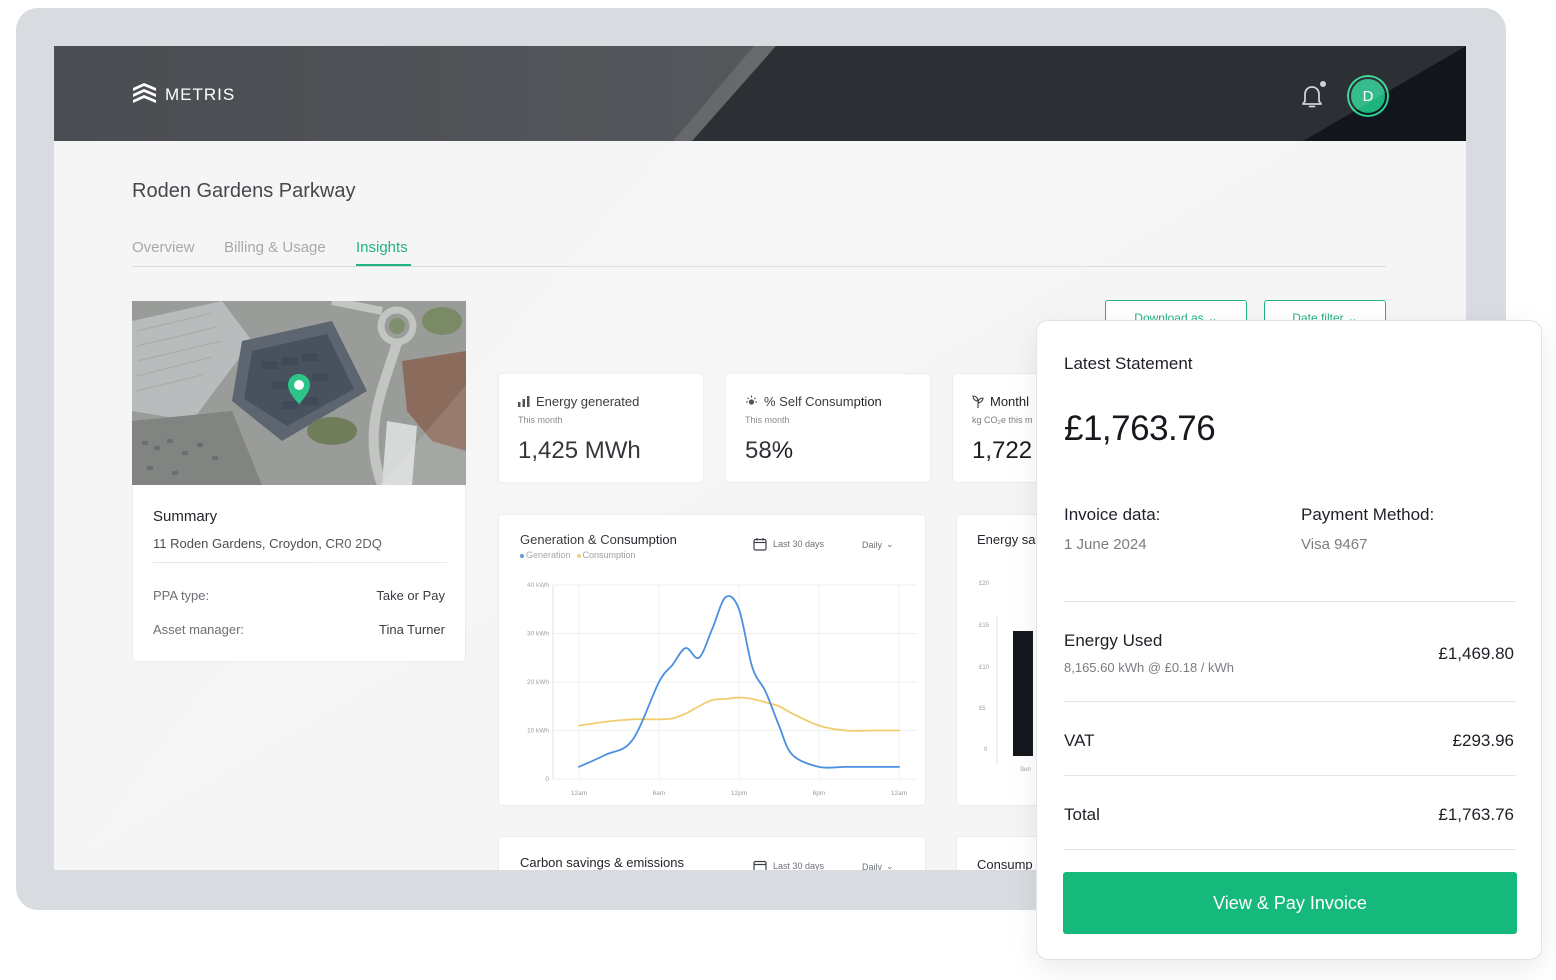 Image resolution: width=1556 pixels, height=980 pixels. Describe the element at coordinates (828, 428) in the screenshot. I see `stat-card-self-consumption: % Self Consumption This month 58%` at that location.